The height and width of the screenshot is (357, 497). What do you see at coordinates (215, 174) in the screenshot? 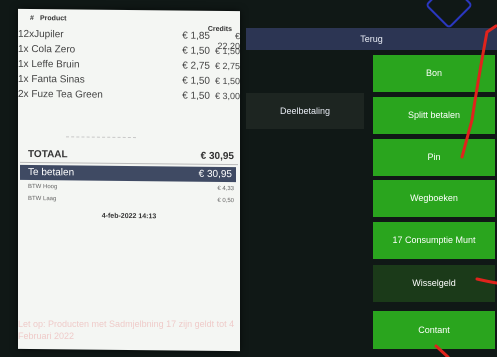
I see `amount-due-value: € 30,95` at bounding box center [215, 174].